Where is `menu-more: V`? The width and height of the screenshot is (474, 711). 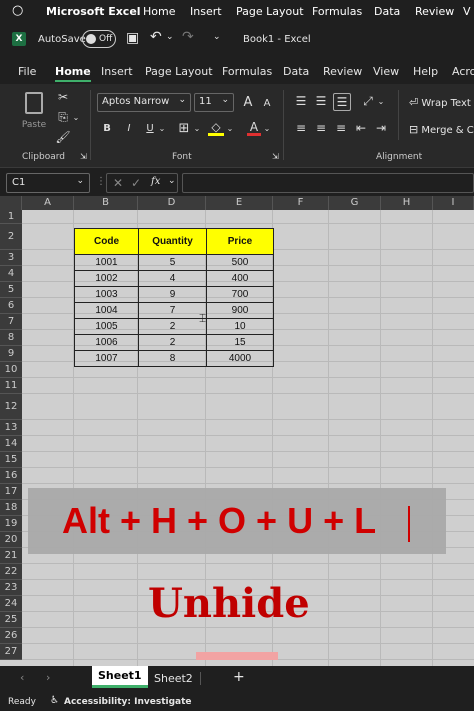
menu-more: V is located at coordinates (467, 11).